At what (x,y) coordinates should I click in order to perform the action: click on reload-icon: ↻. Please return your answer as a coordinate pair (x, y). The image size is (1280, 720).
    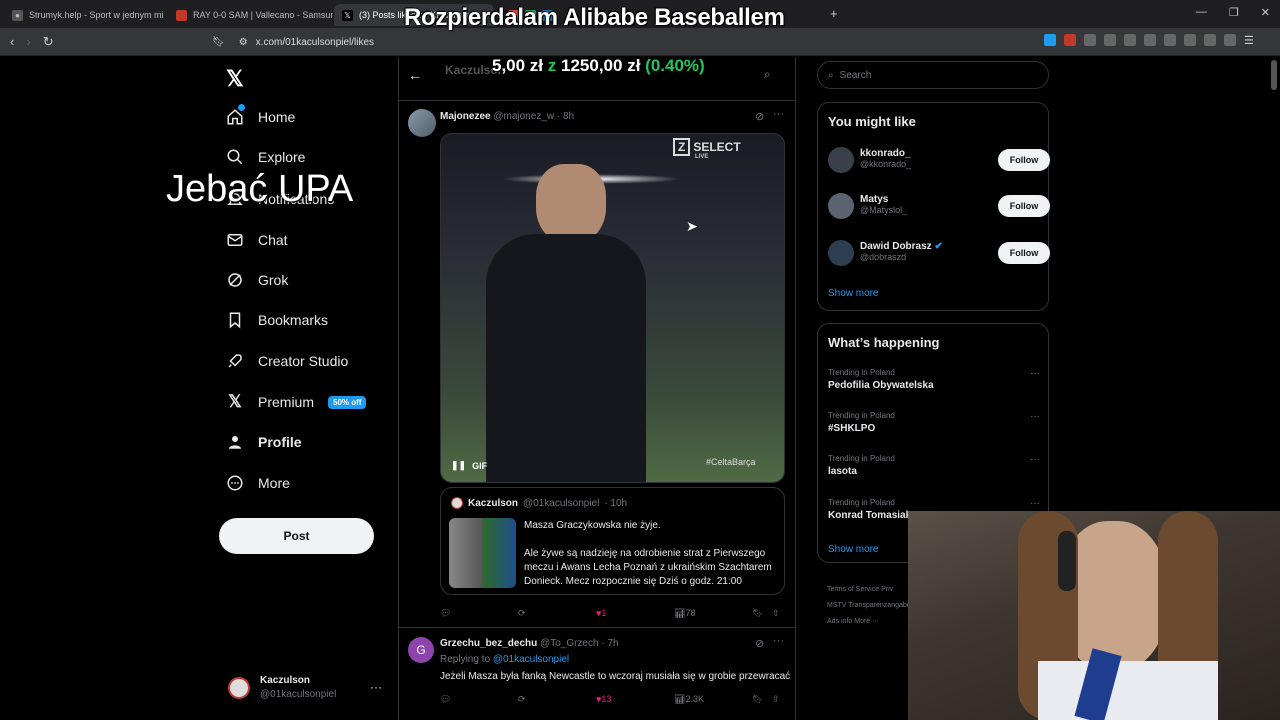
    Looking at the image, I should click on (48, 42).